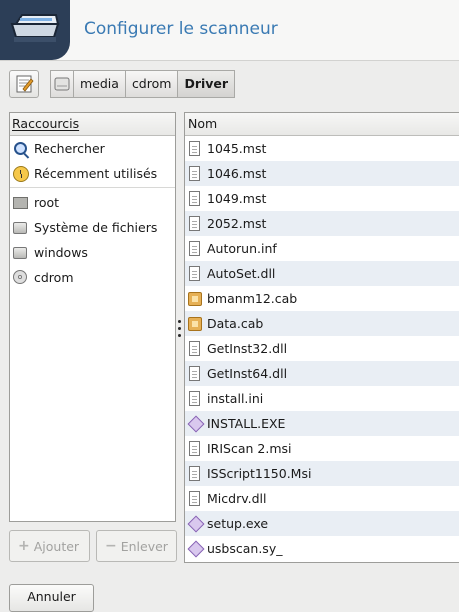 This screenshot has height=612, width=459. What do you see at coordinates (54, 277) in the screenshot?
I see `place-label: cdrom` at bounding box center [54, 277].